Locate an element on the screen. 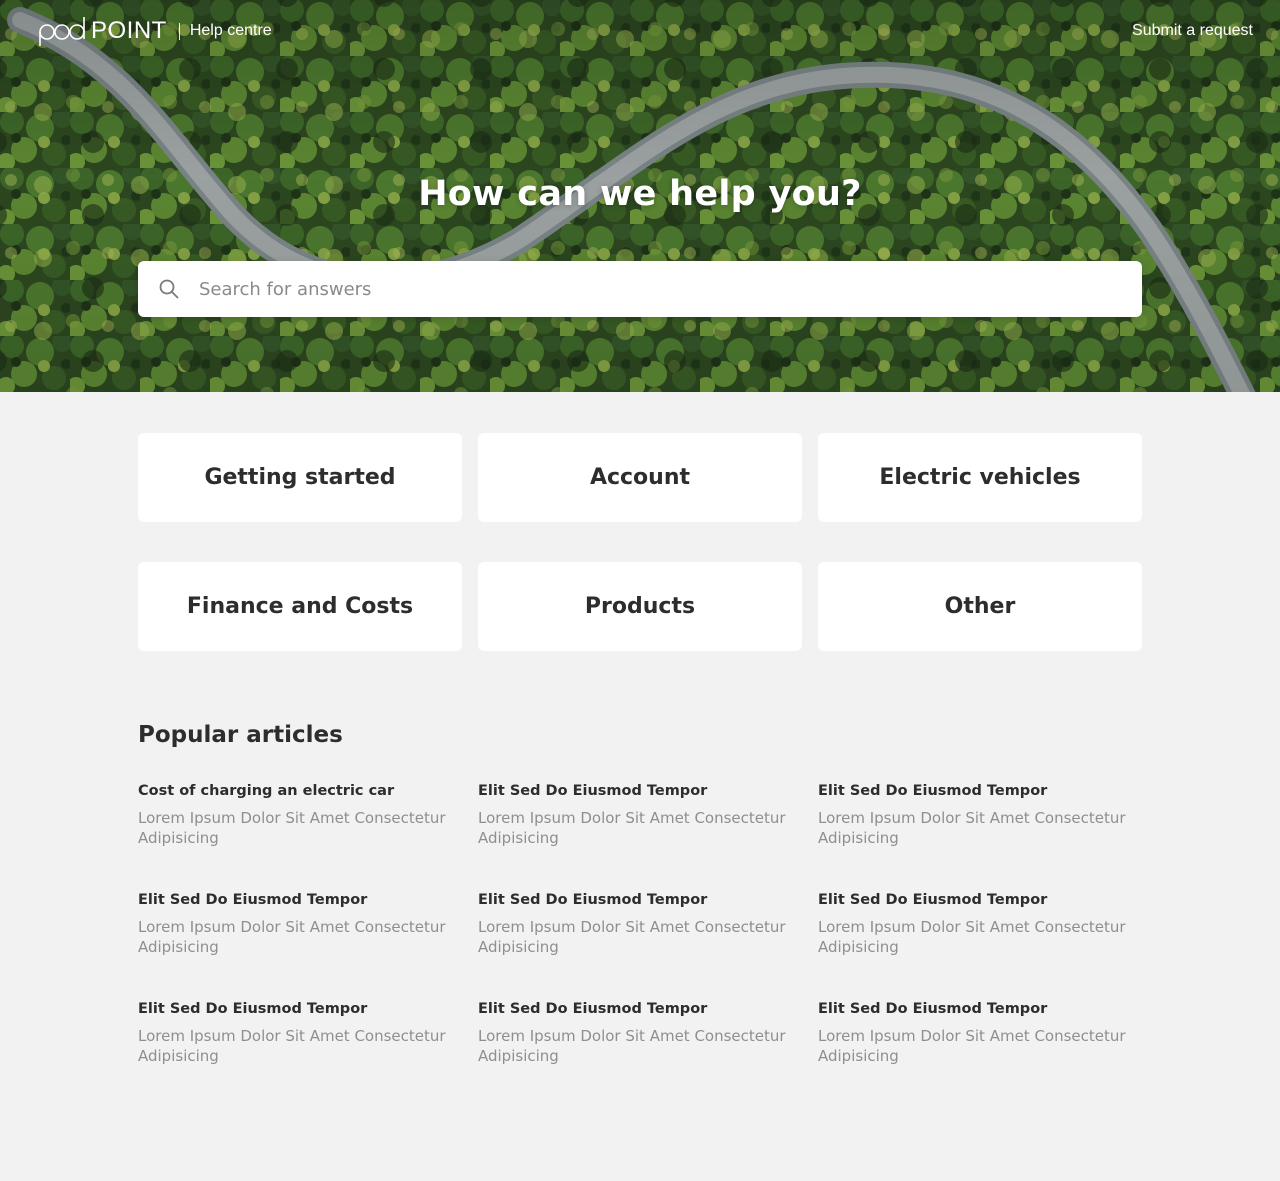  pod-logo-icon is located at coordinates (62, 31).